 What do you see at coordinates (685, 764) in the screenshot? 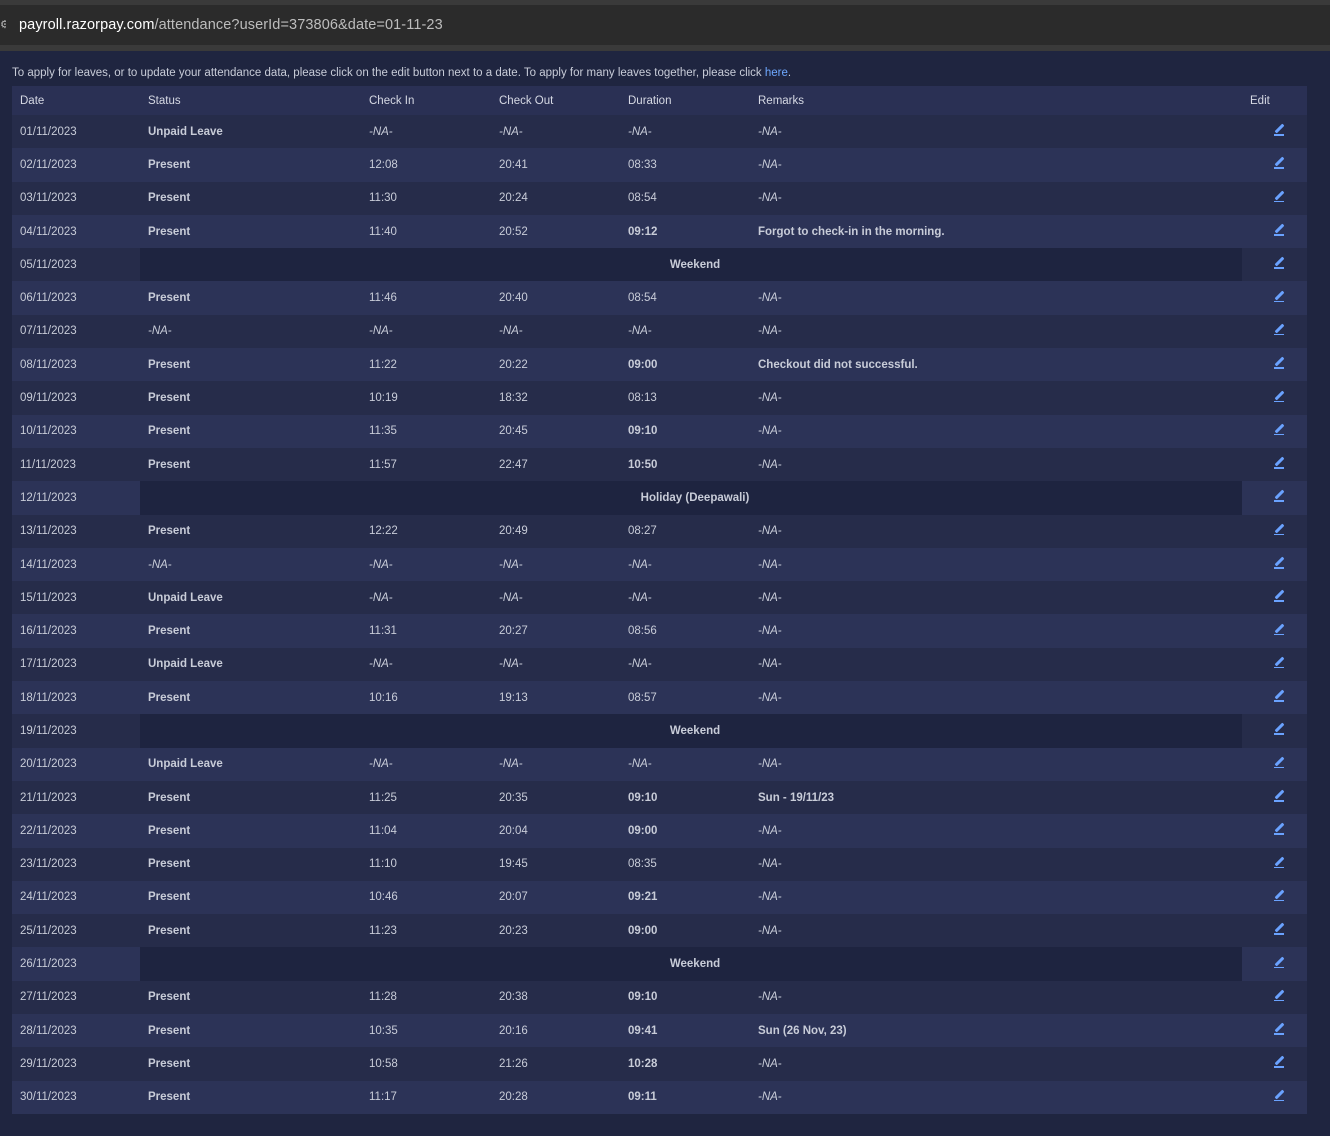
I see `duration-cell: -NA-` at bounding box center [685, 764].